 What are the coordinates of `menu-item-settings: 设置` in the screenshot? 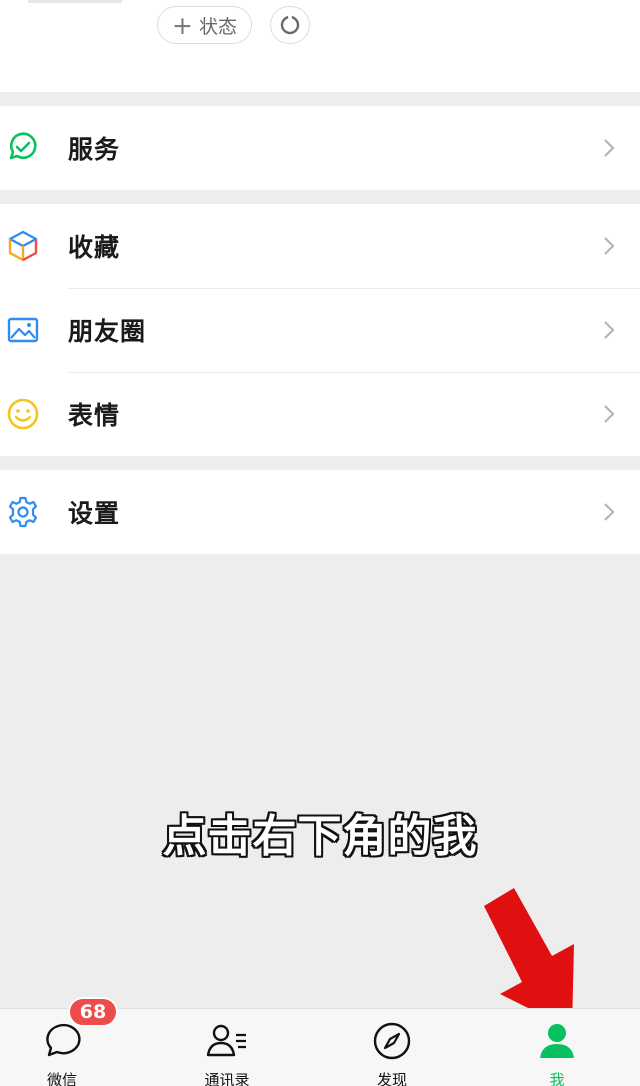 It's located at (320, 512).